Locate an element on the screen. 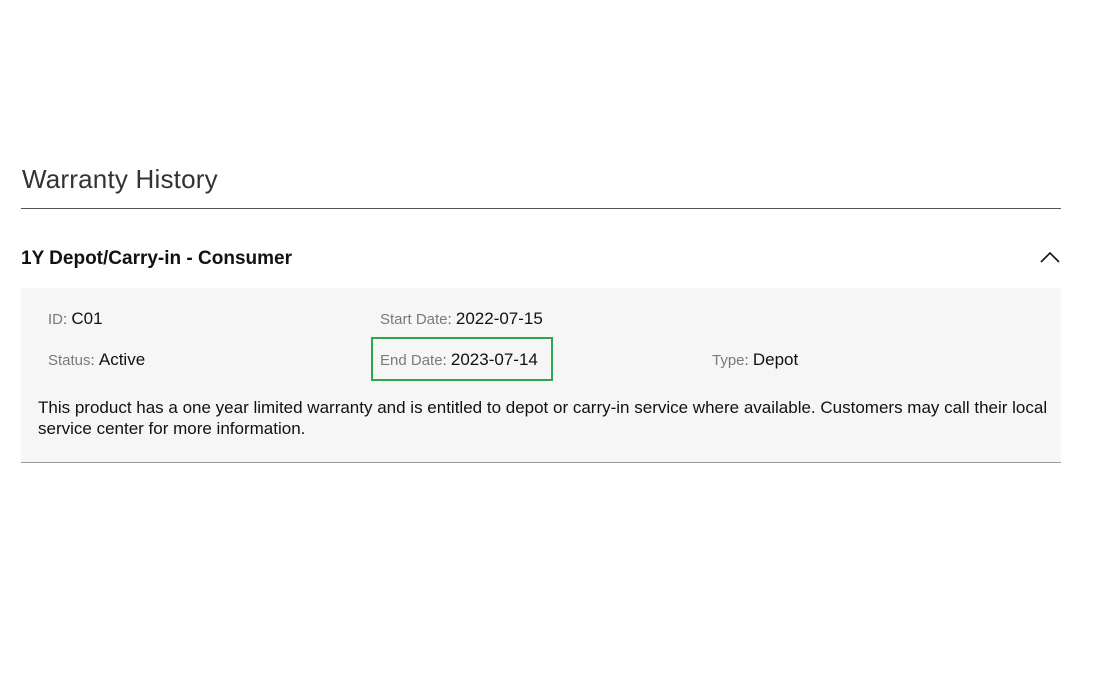 Image resolution: width=1100 pixels, height=700 pixels. section-divider is located at coordinates (541, 208).